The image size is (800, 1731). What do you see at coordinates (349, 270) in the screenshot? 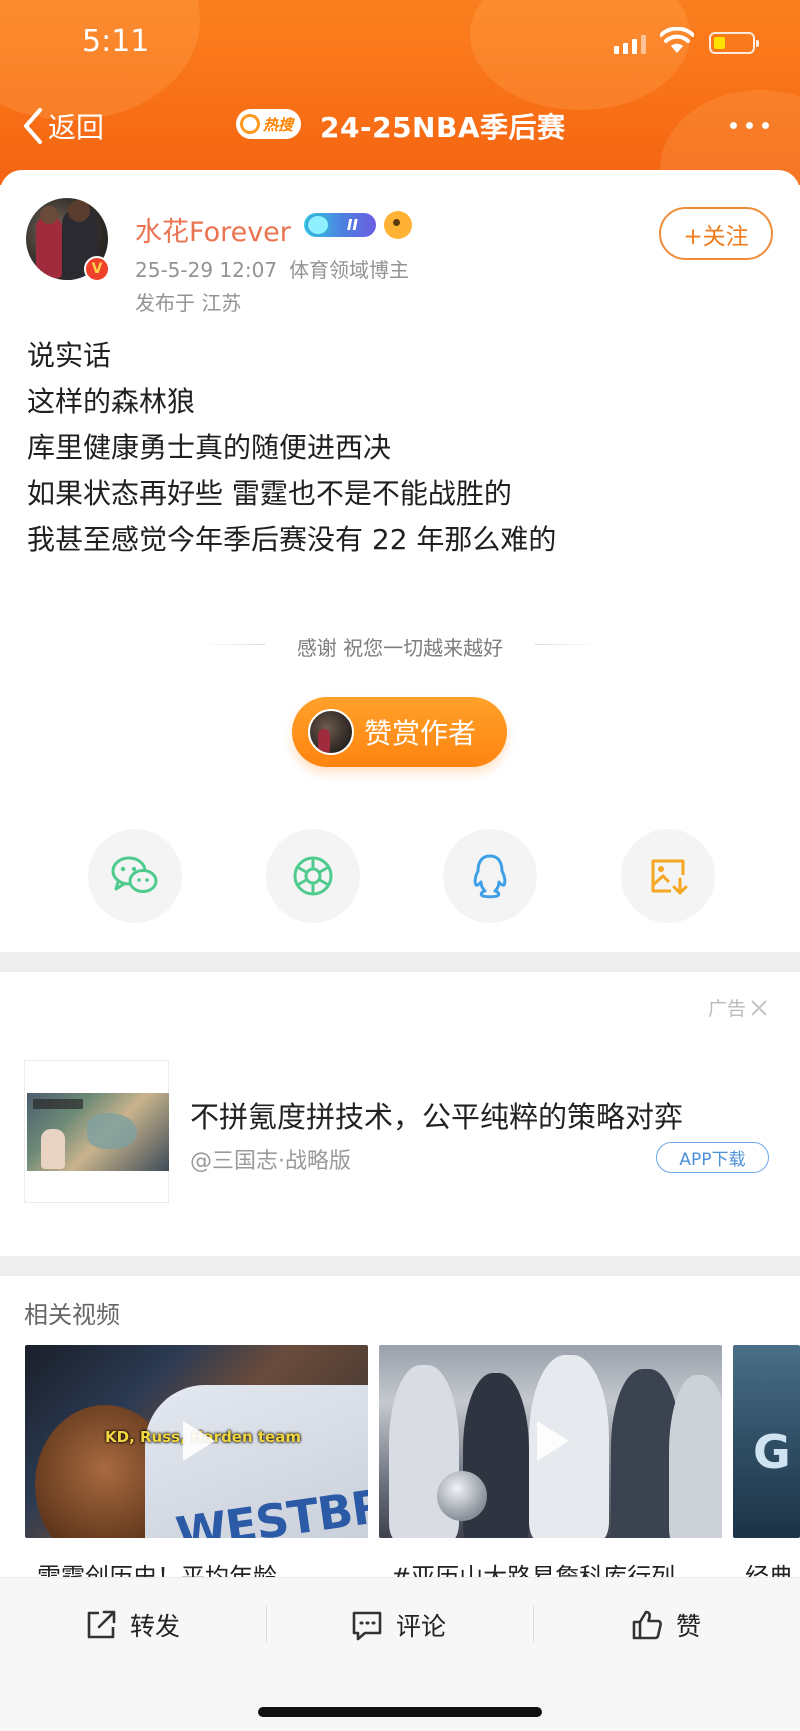
I see `author-tag: 体育领域博主` at bounding box center [349, 270].